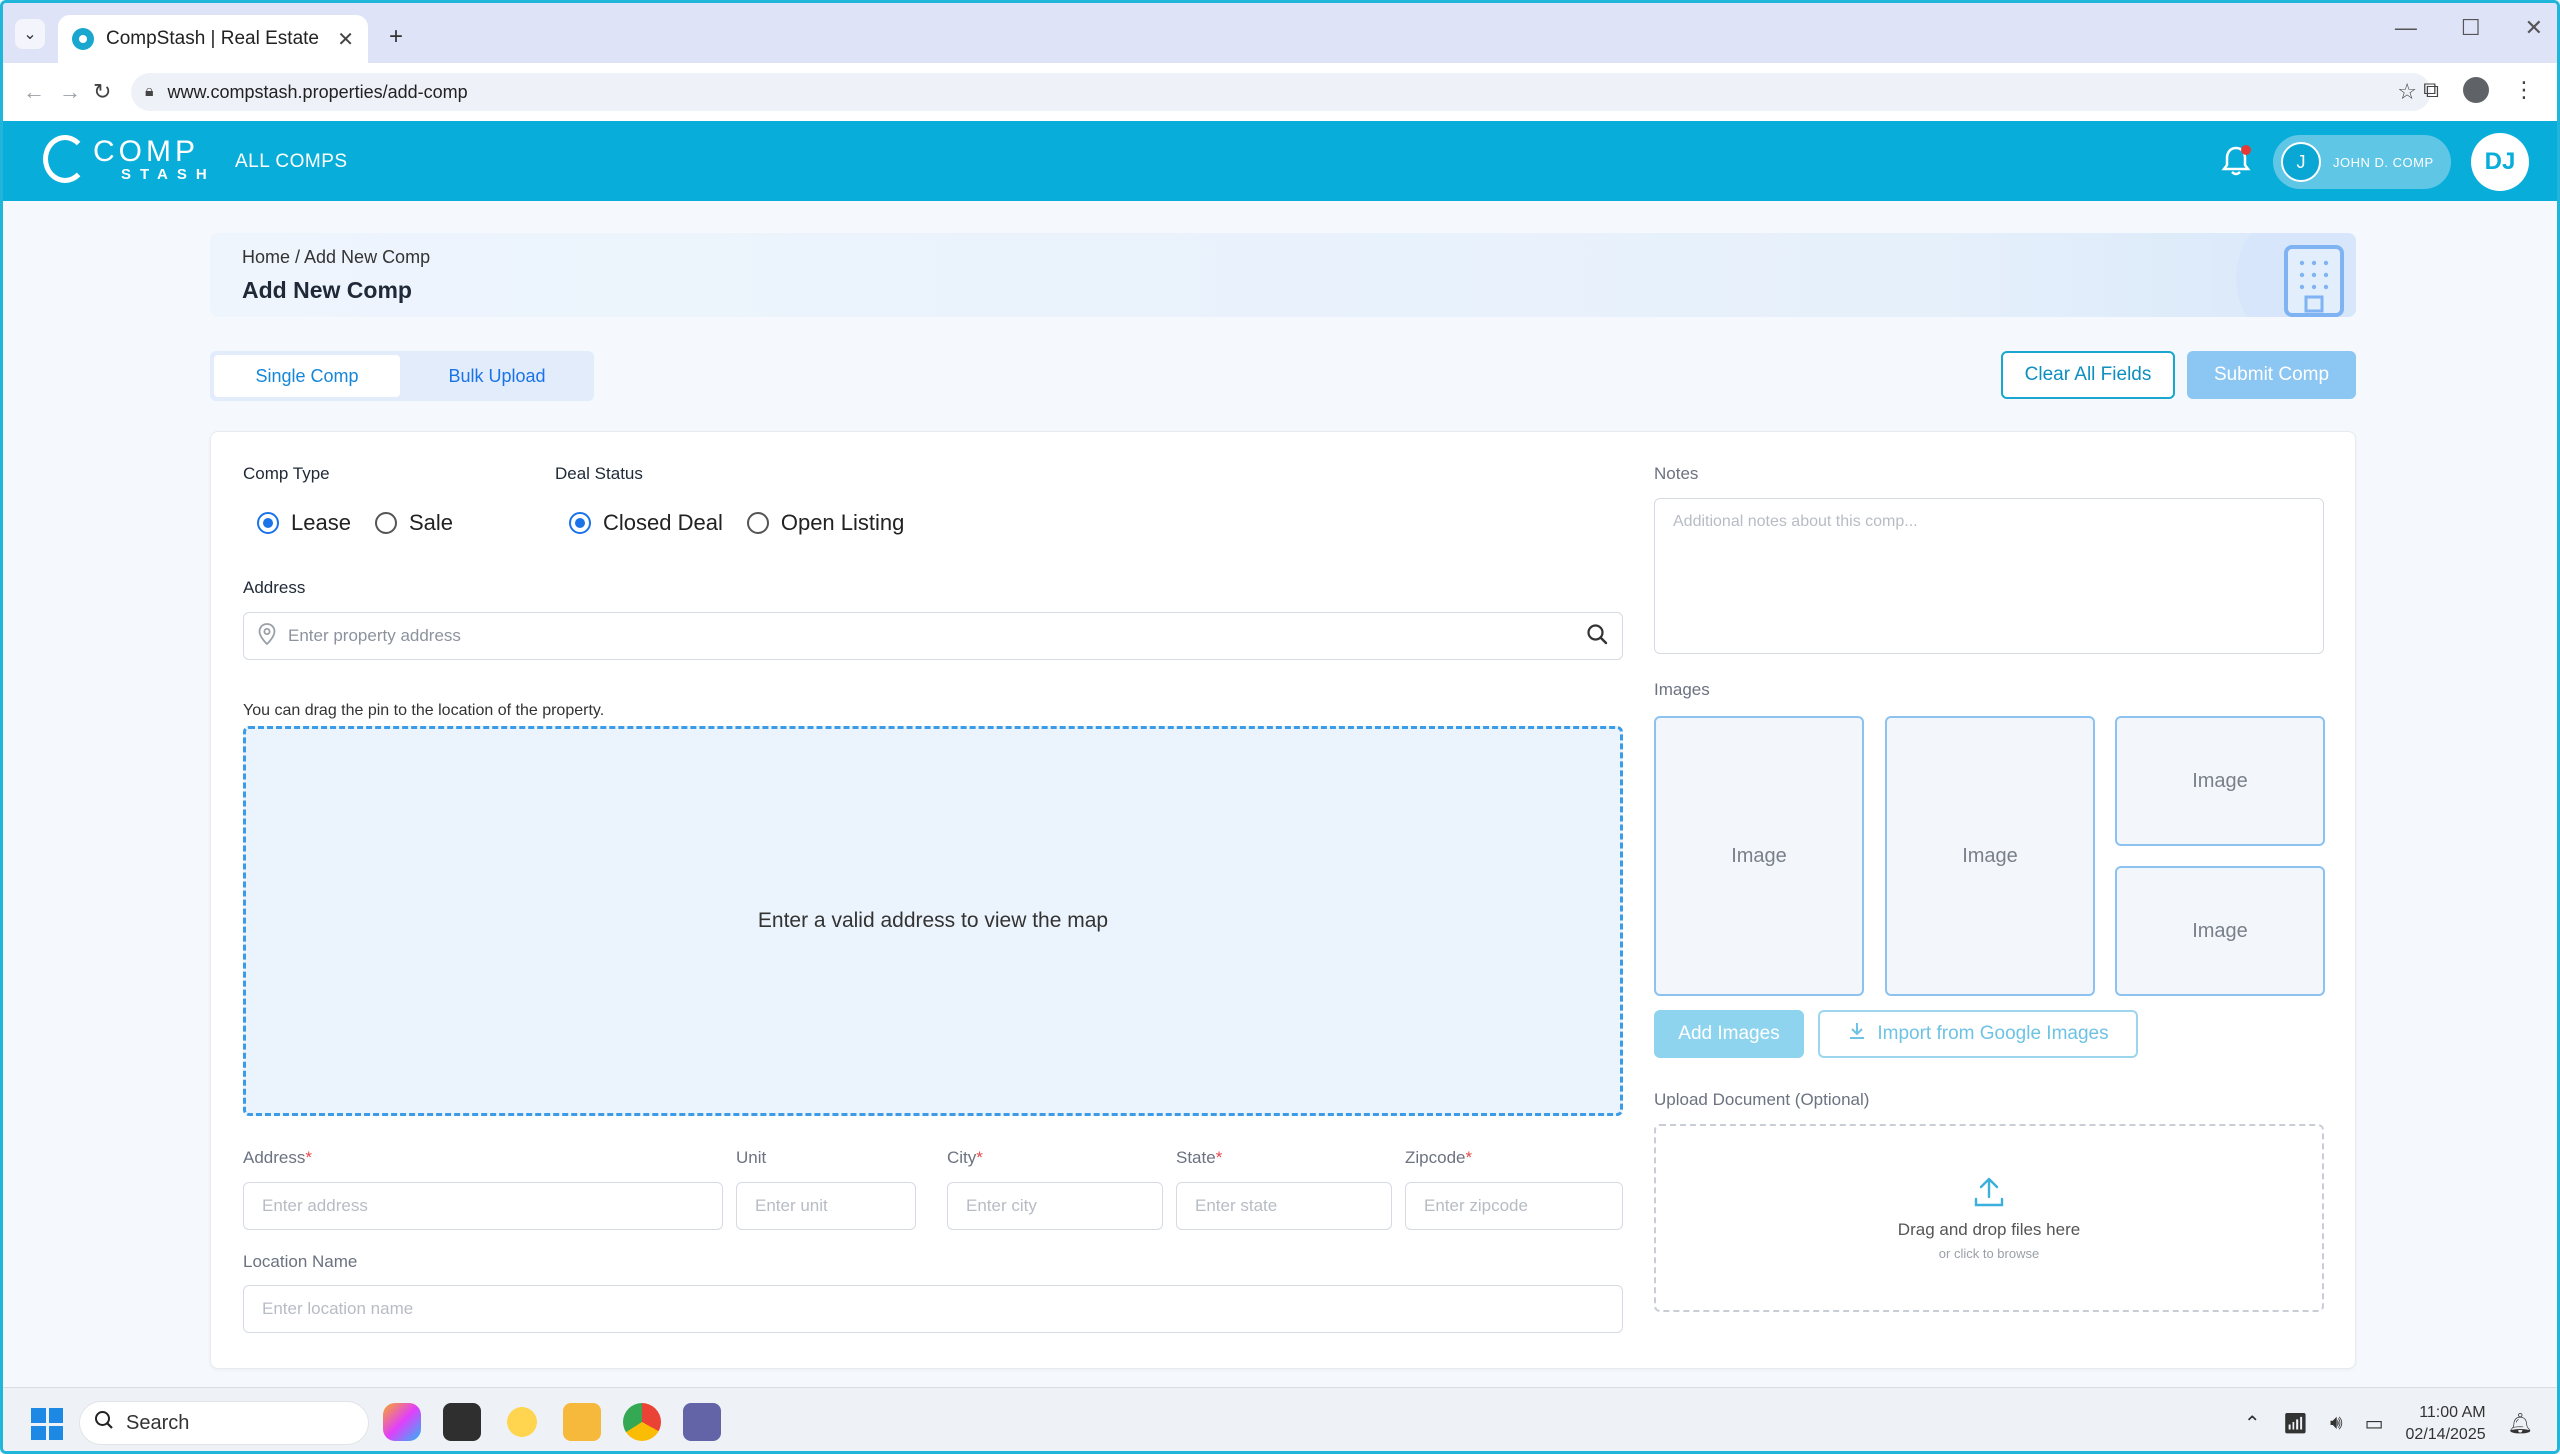 This screenshot has width=2560, height=1454. What do you see at coordinates (102, 92) in the screenshot?
I see `reload-icon: ↻` at bounding box center [102, 92].